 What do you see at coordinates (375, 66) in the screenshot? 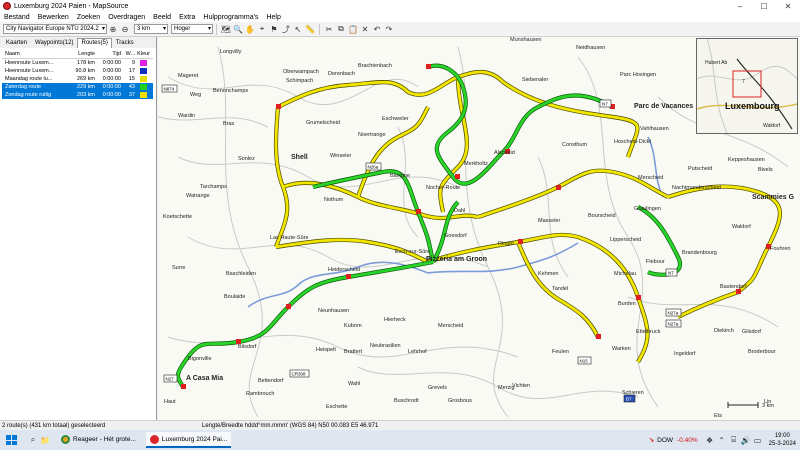
I see `map-label: Brachtenbach` at bounding box center [375, 66].